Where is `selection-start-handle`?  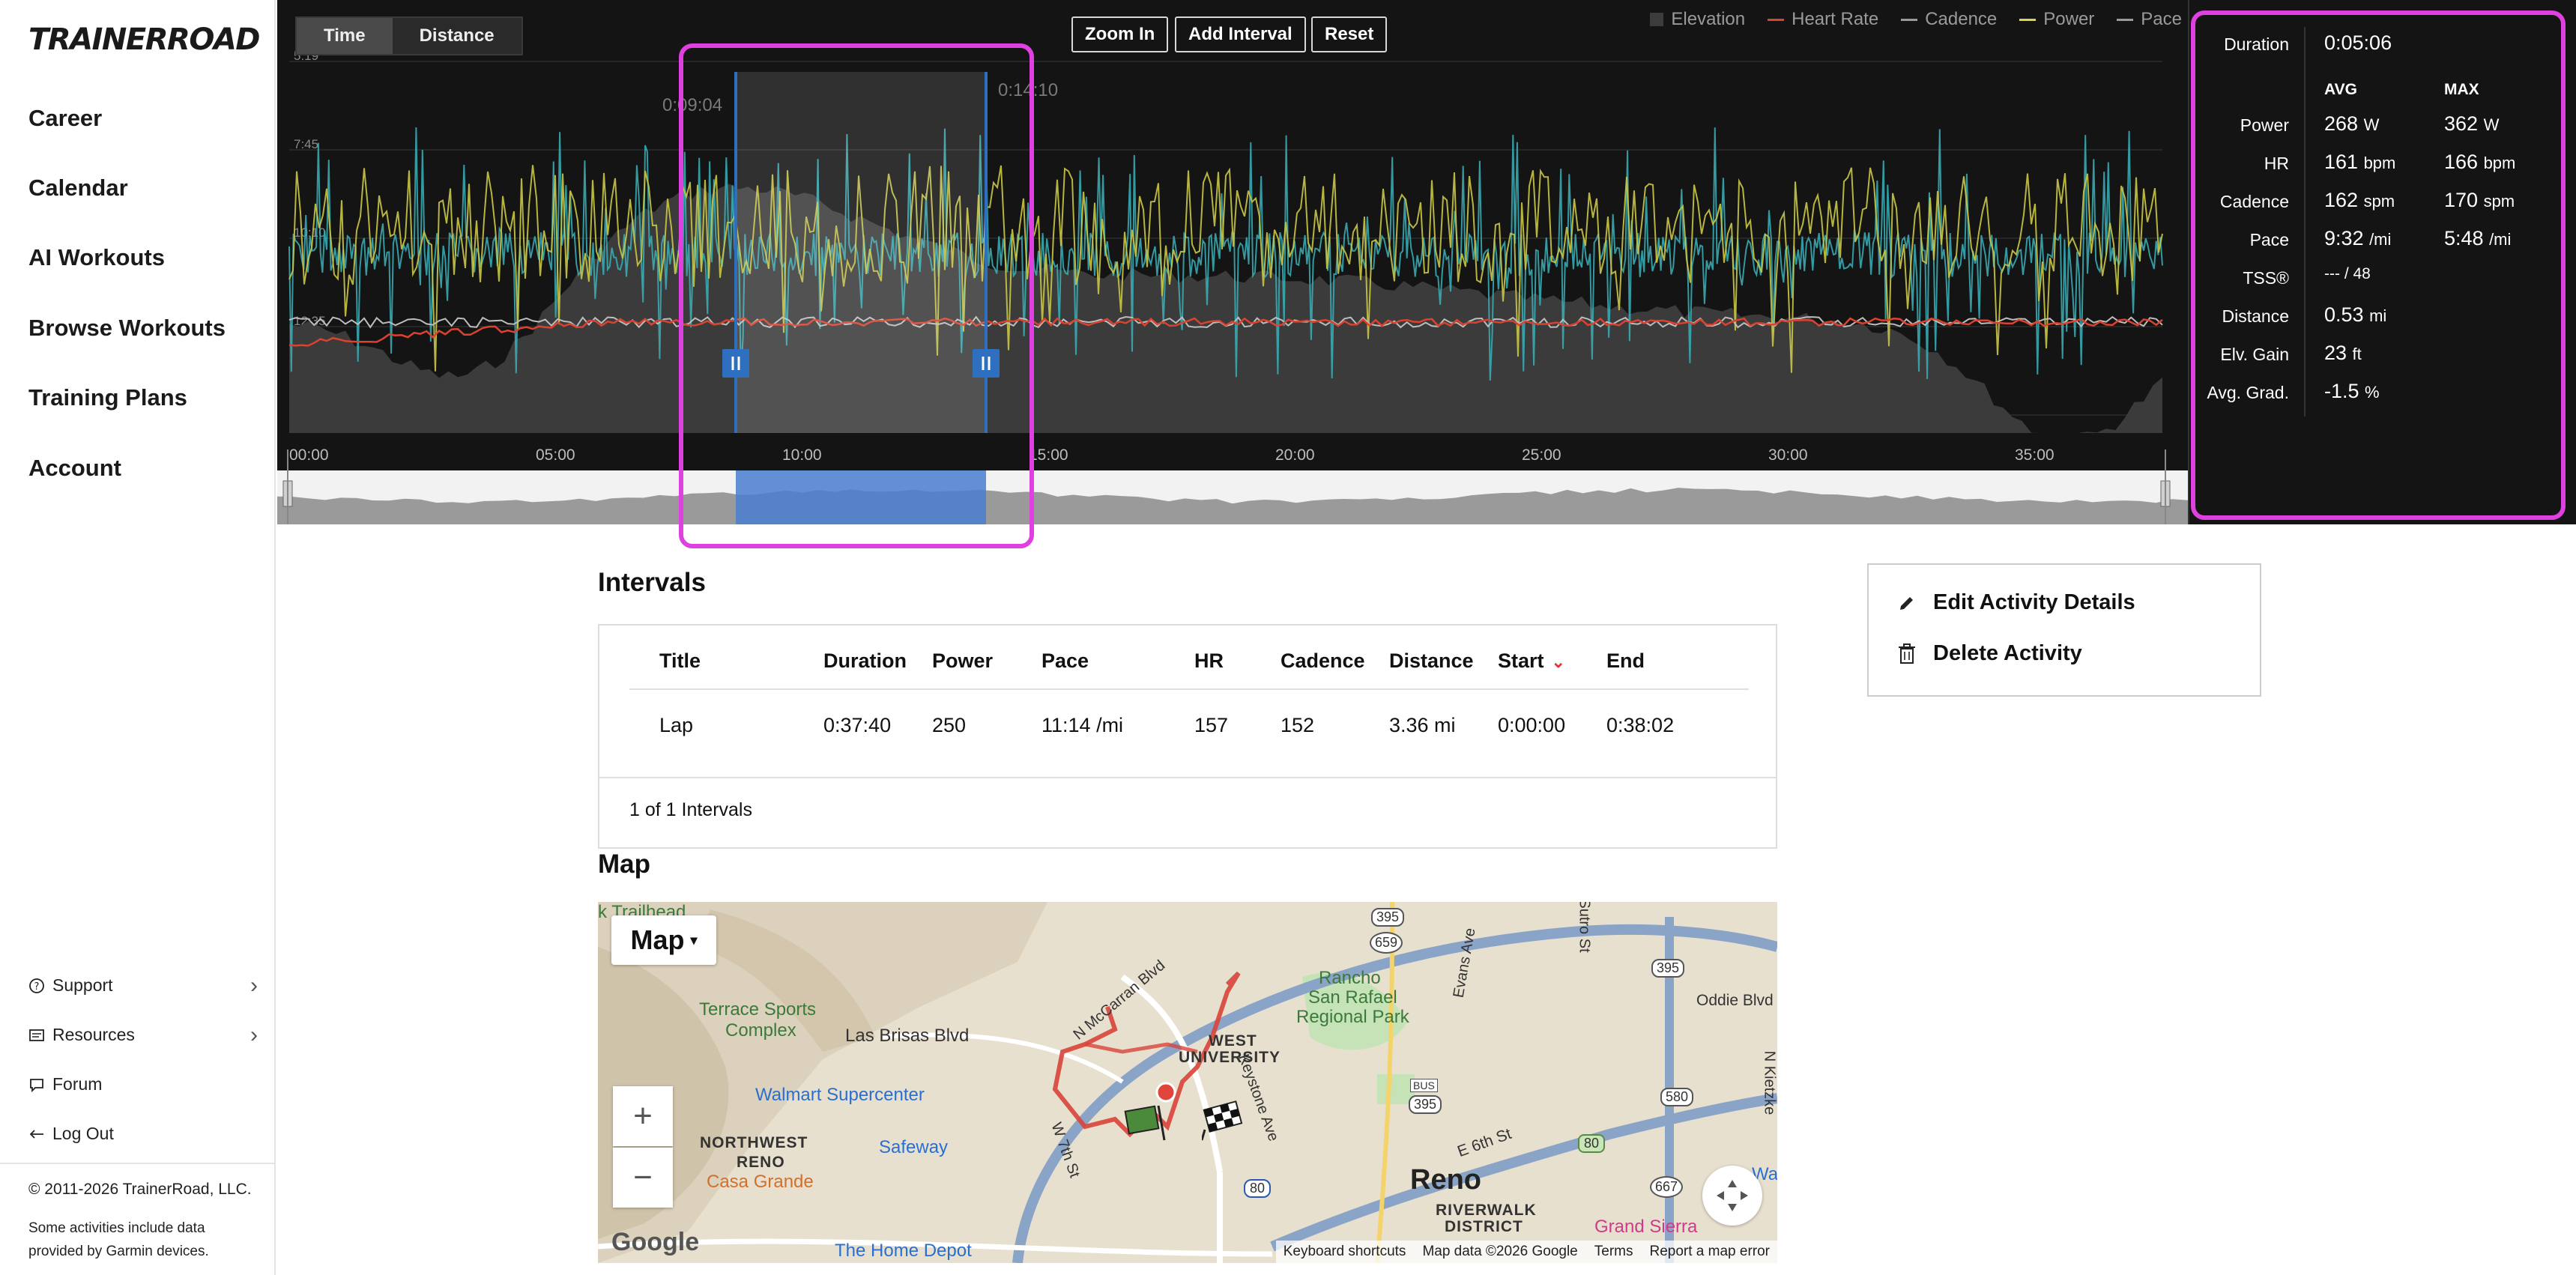
selection-start-handle is located at coordinates (735, 363).